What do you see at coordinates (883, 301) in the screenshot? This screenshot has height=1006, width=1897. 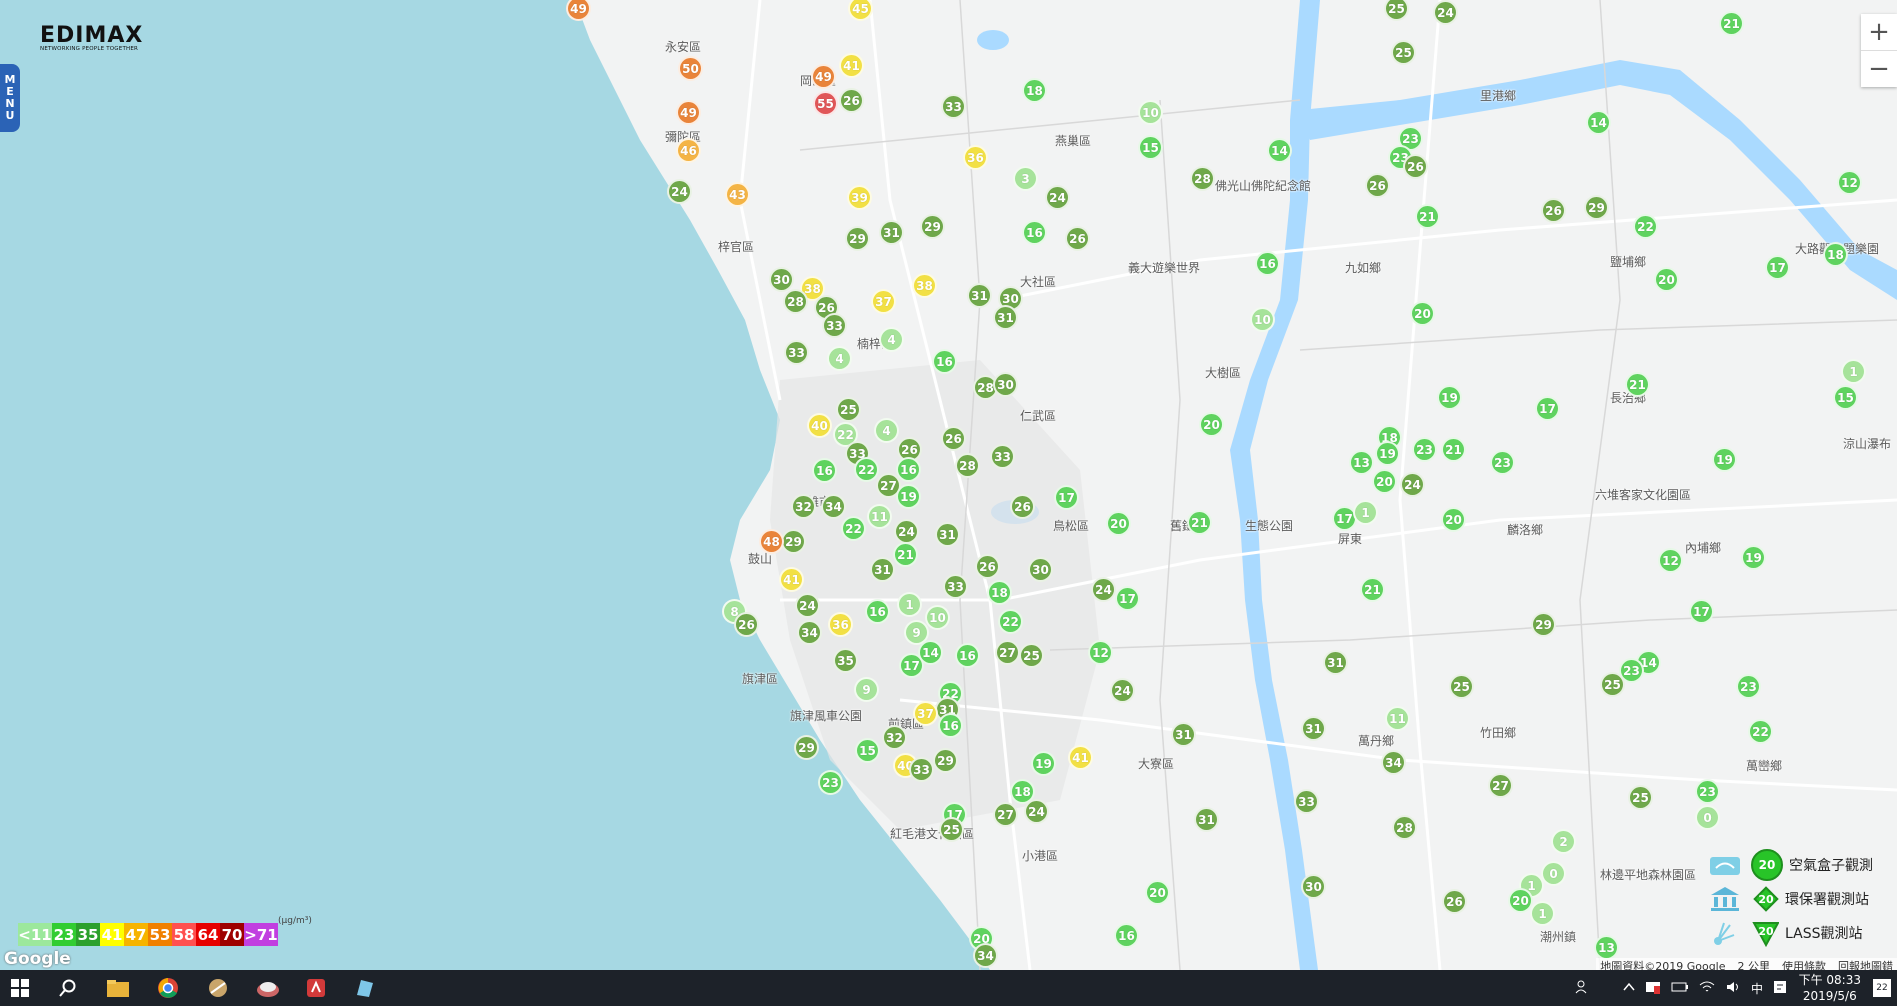 I see `sensor-marker: 37` at bounding box center [883, 301].